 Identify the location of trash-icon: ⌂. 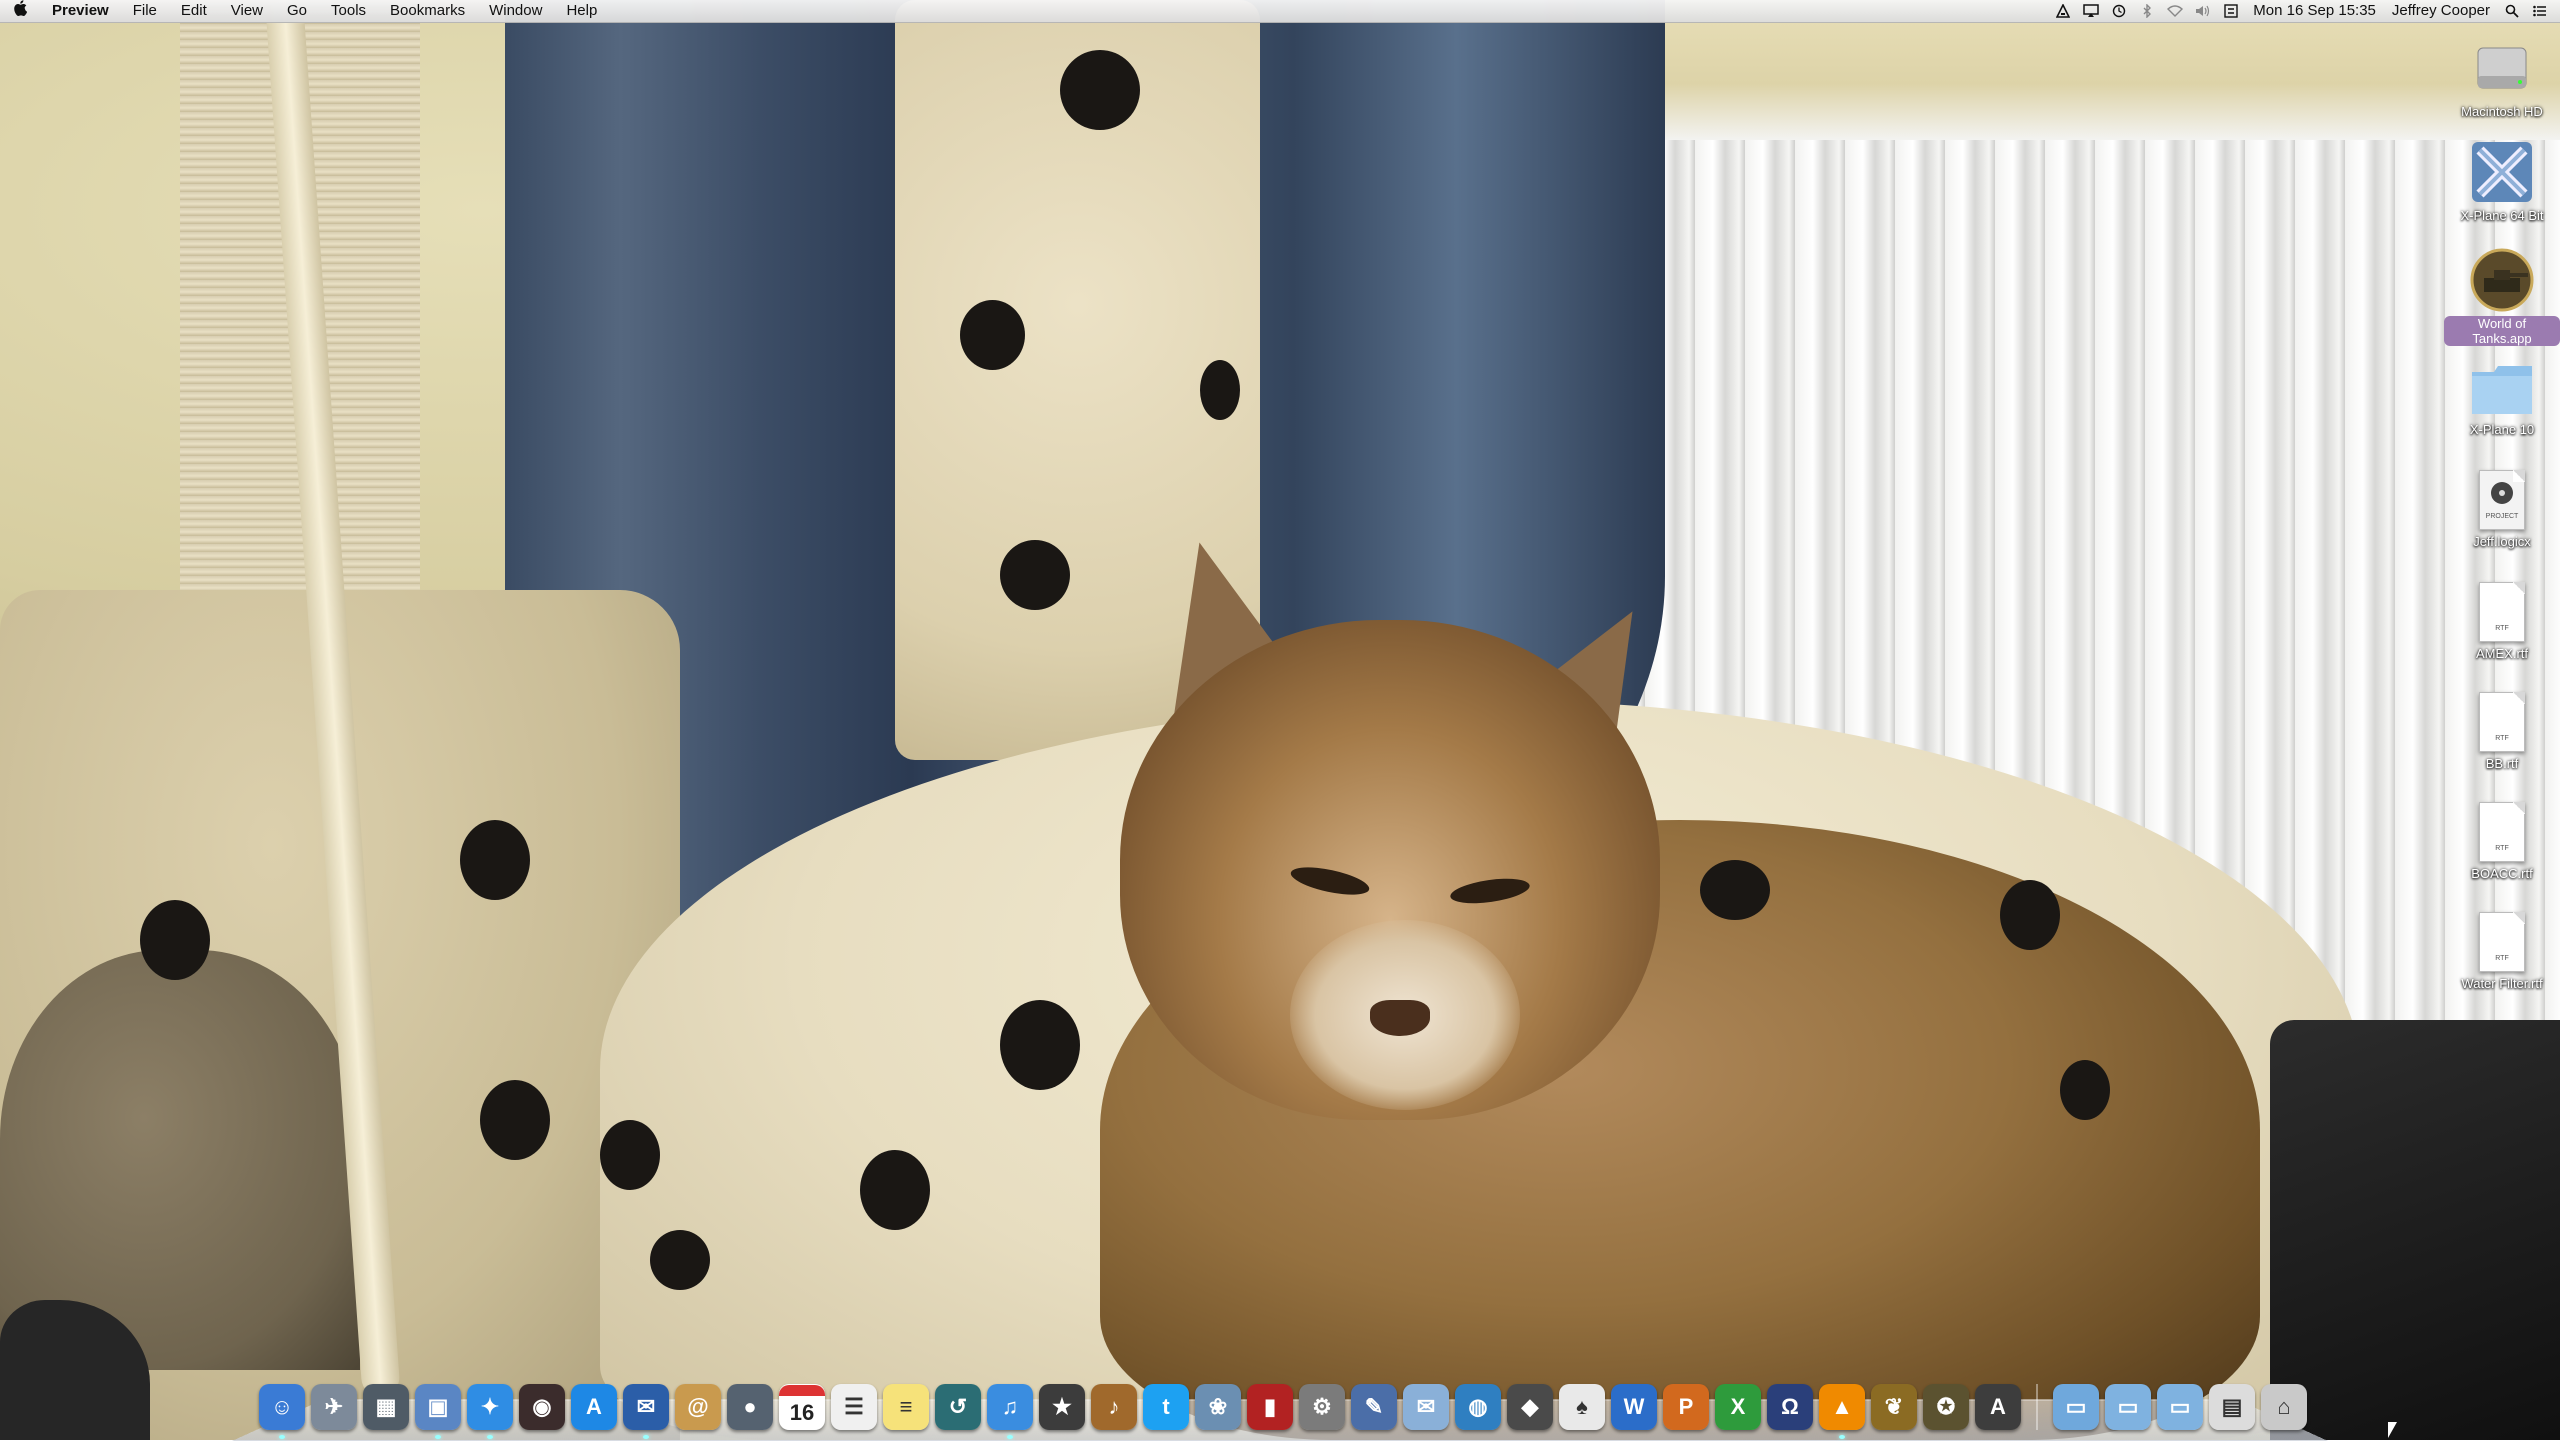
(2284, 1407).